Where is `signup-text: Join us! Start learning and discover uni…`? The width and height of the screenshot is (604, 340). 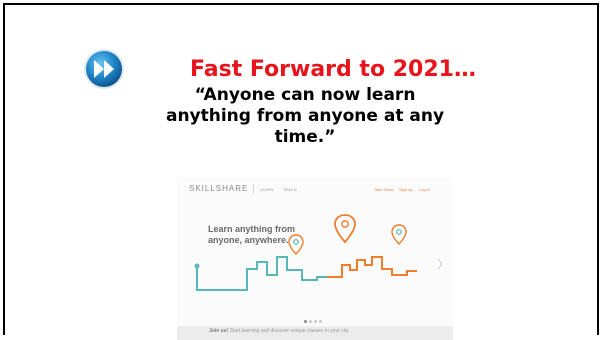
signup-text: Join us! Start learning and discover uni… is located at coordinates (279, 331).